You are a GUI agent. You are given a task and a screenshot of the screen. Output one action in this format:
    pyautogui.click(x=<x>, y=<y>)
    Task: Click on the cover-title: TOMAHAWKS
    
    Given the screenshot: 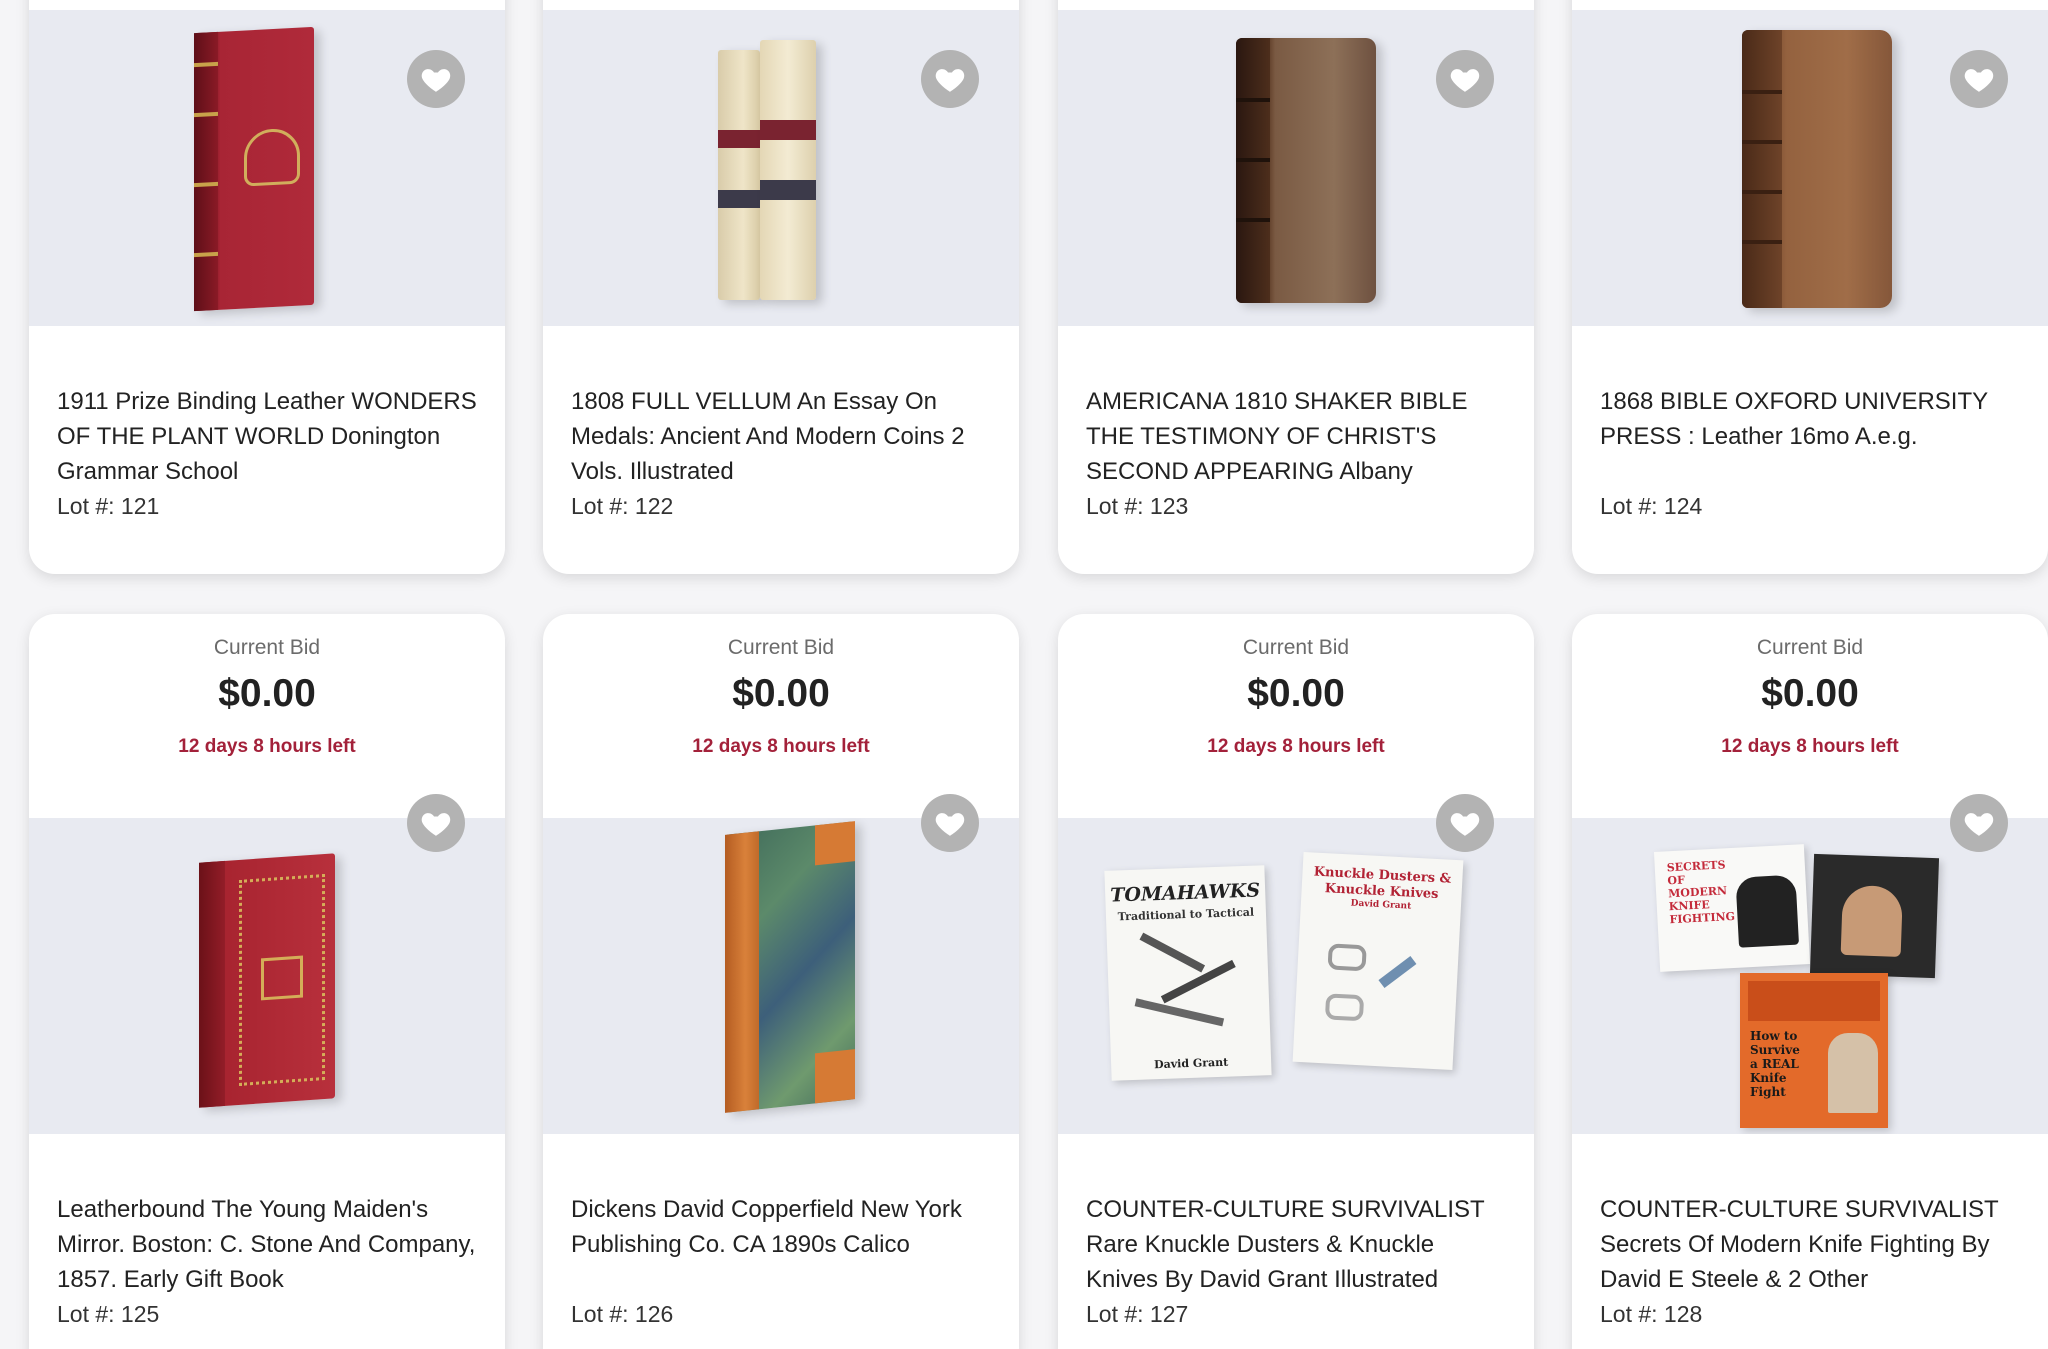 What is the action you would take?
    pyautogui.click(x=1185, y=893)
    